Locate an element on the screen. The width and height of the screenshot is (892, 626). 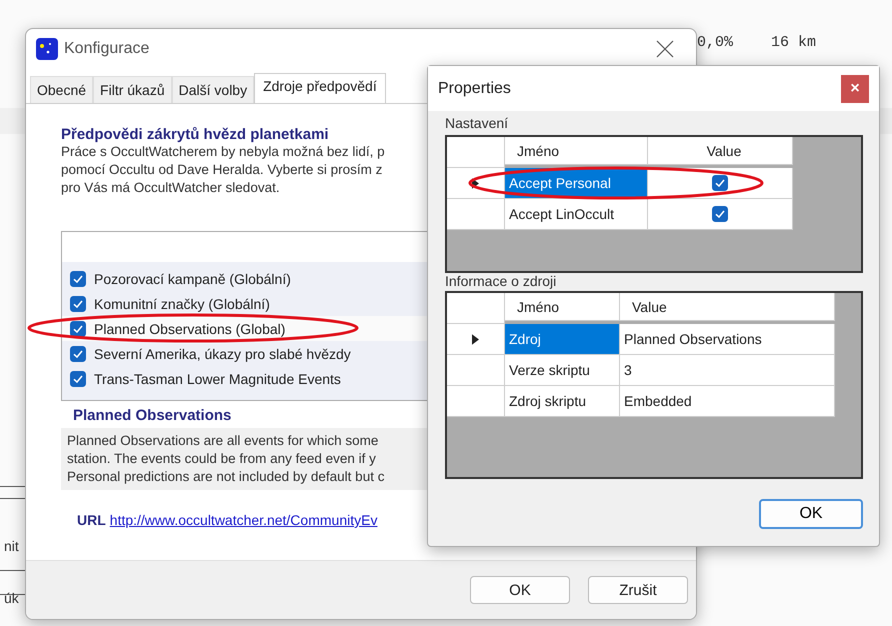
group-label: Informace o zdroji is located at coordinates (501, 282).